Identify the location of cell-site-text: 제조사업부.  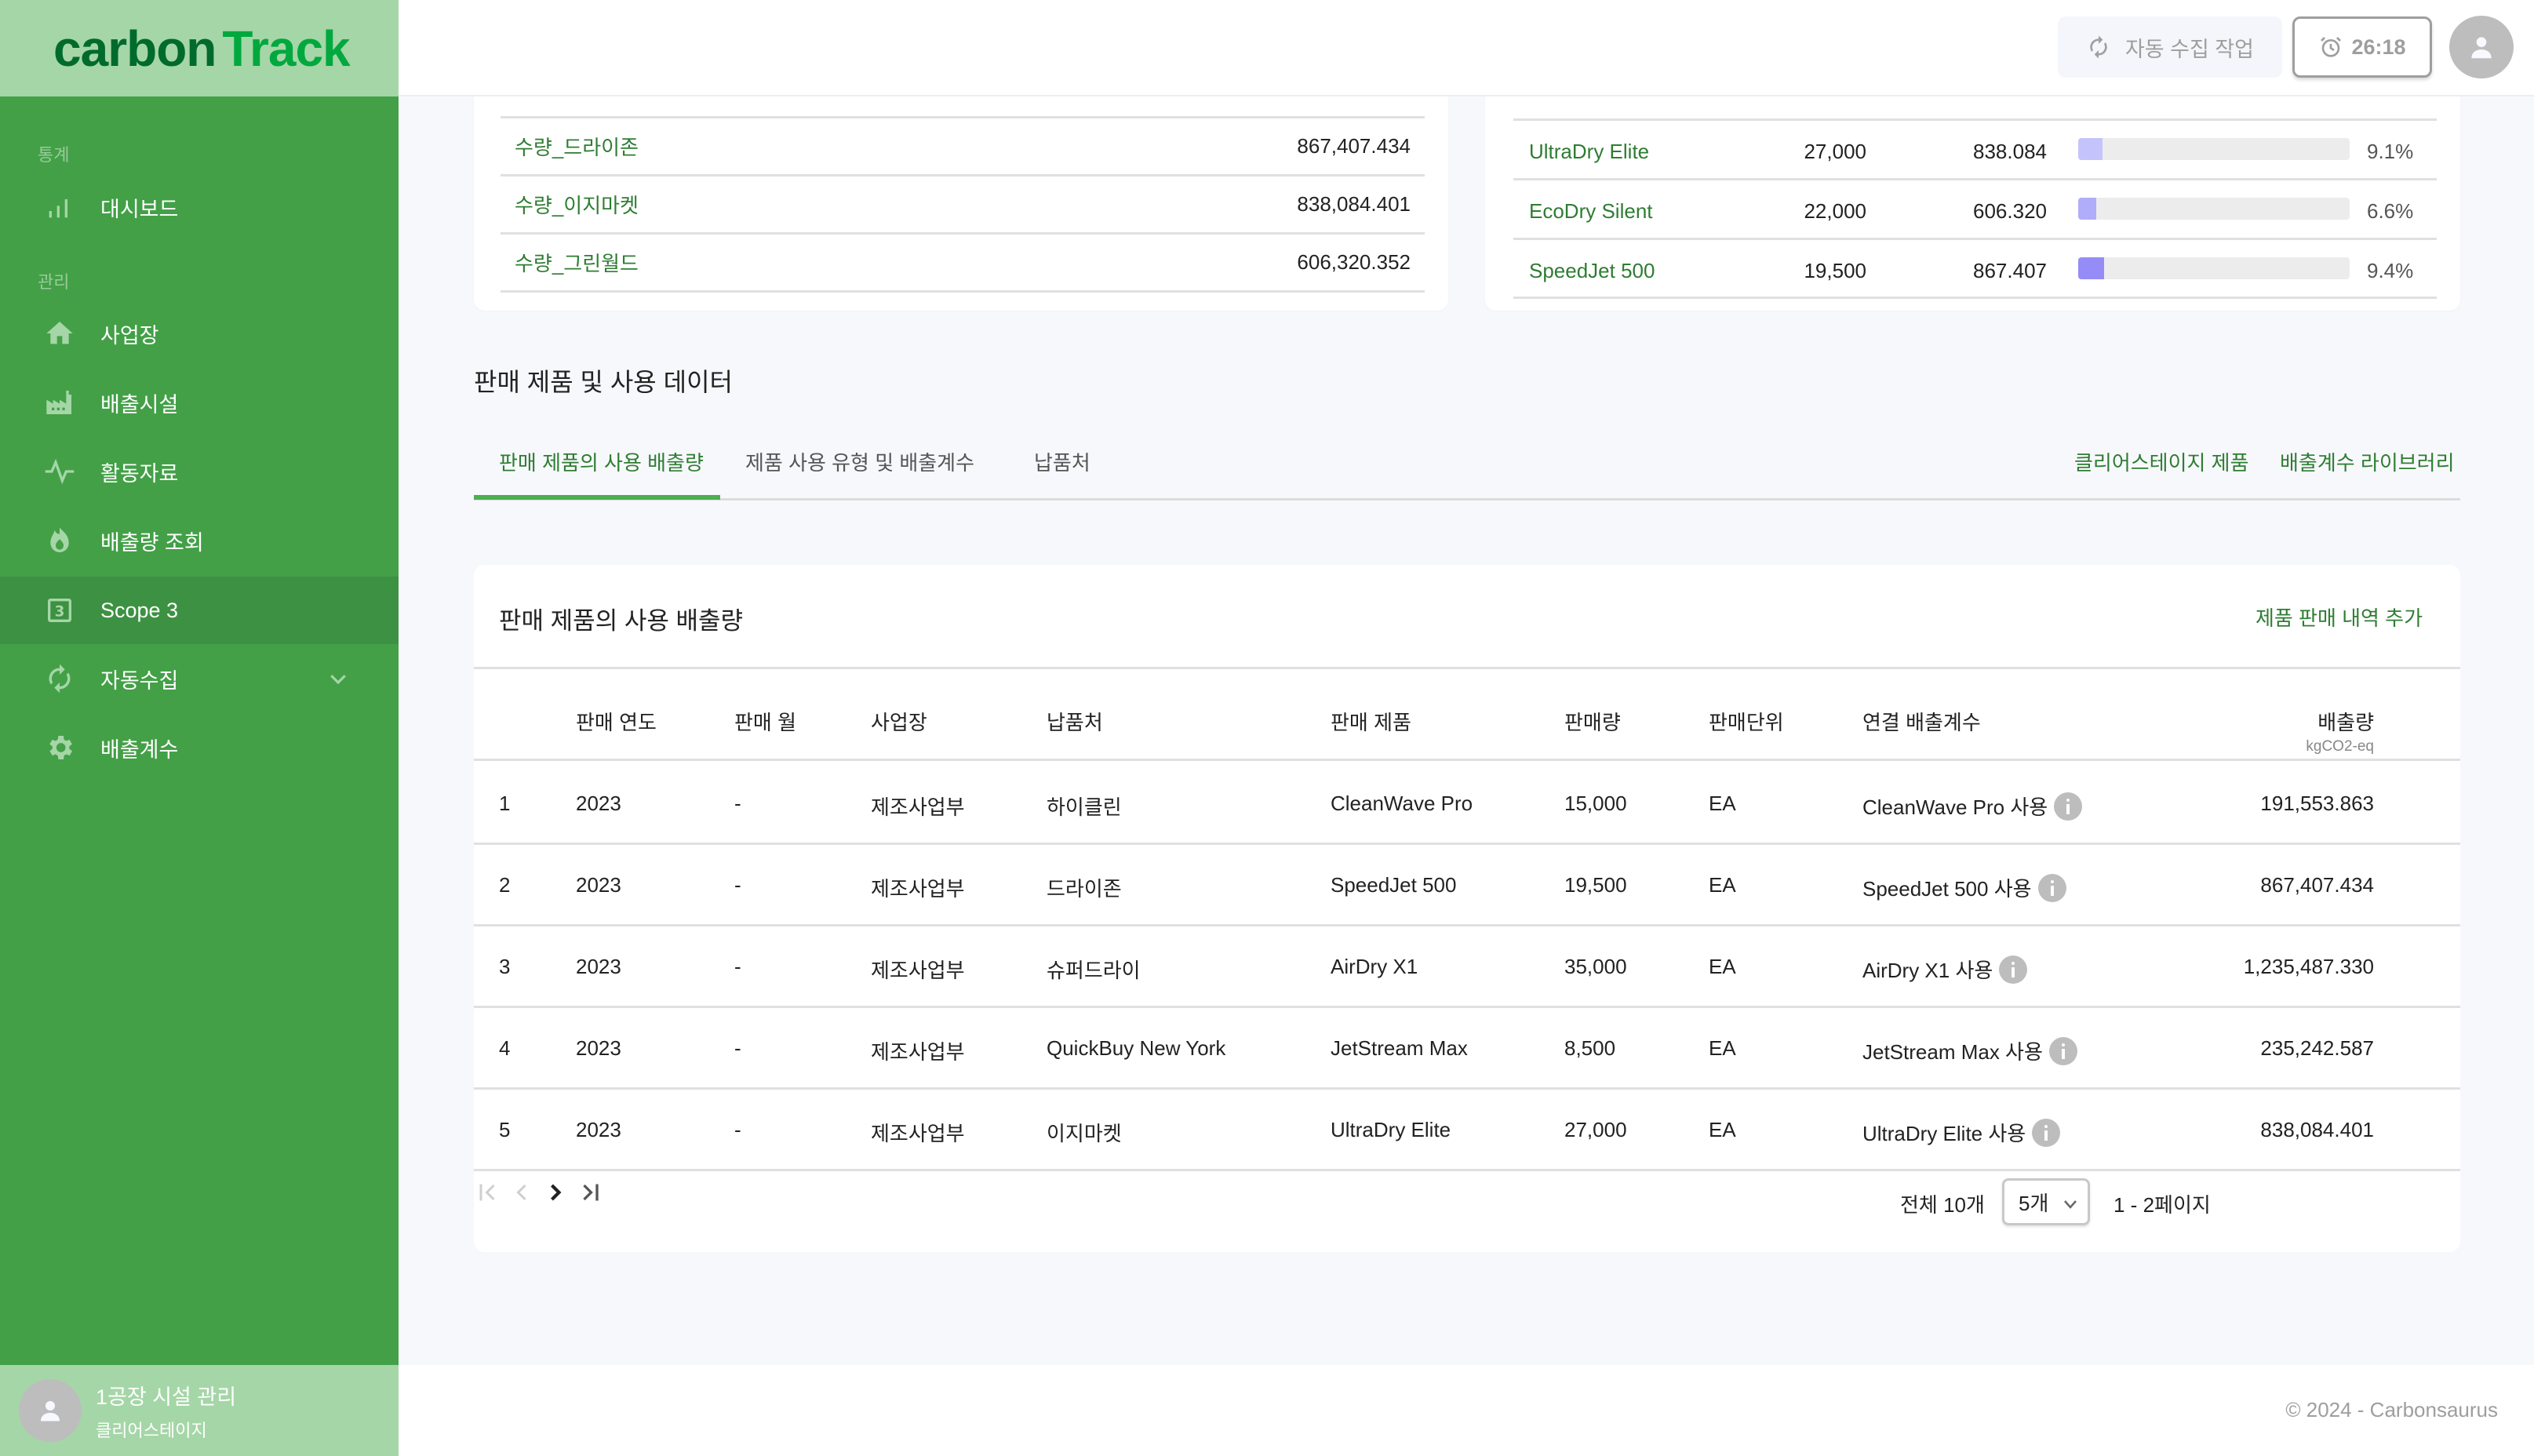
(918, 1133).